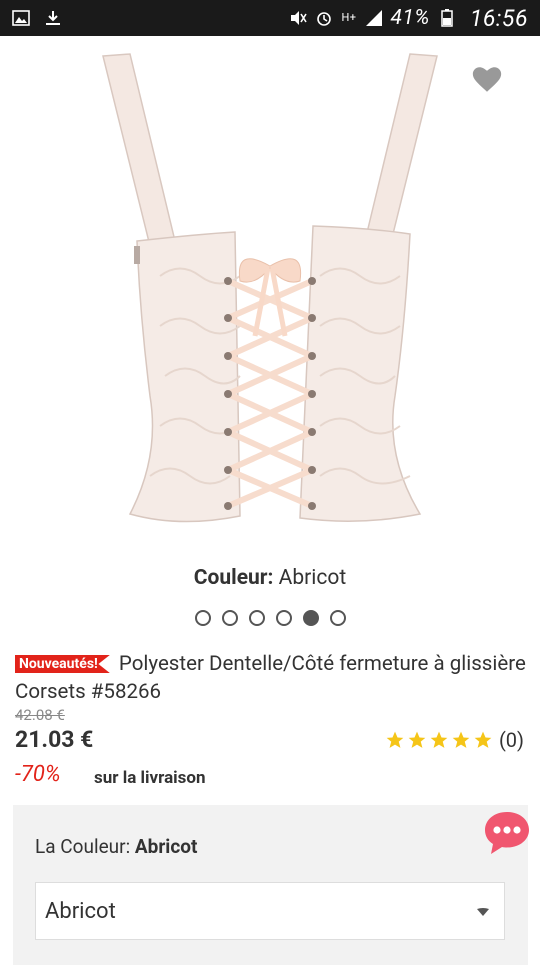  What do you see at coordinates (324, 19) in the screenshot?
I see `alarm-icon` at bounding box center [324, 19].